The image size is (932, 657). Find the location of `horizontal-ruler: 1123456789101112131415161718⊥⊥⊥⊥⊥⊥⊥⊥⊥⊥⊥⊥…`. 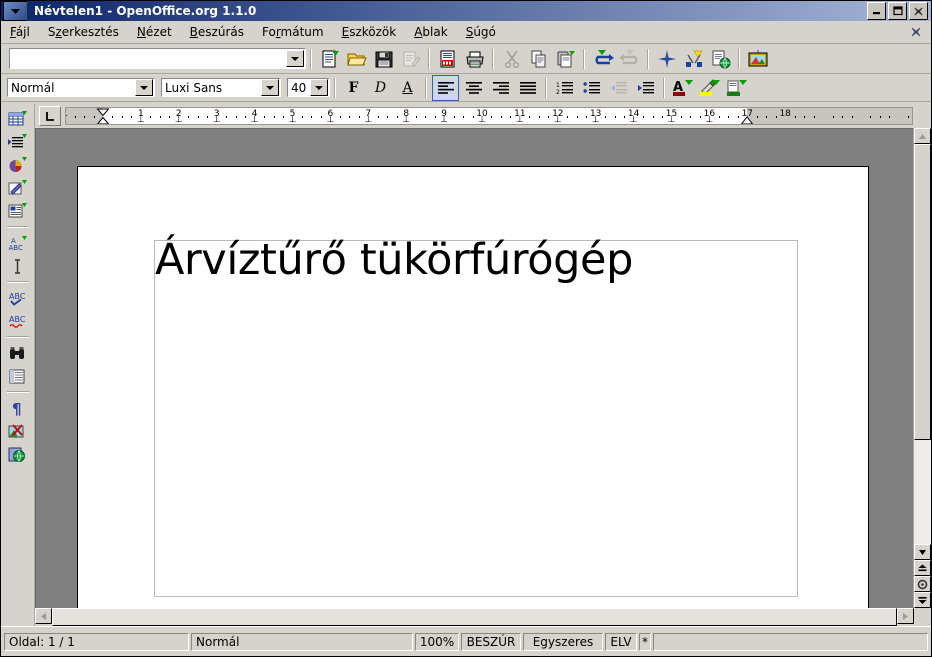

horizontal-ruler: 1123456789101112131415161718⊥⊥⊥⊥⊥⊥⊥⊥⊥⊥⊥⊥… is located at coordinates (489, 116).